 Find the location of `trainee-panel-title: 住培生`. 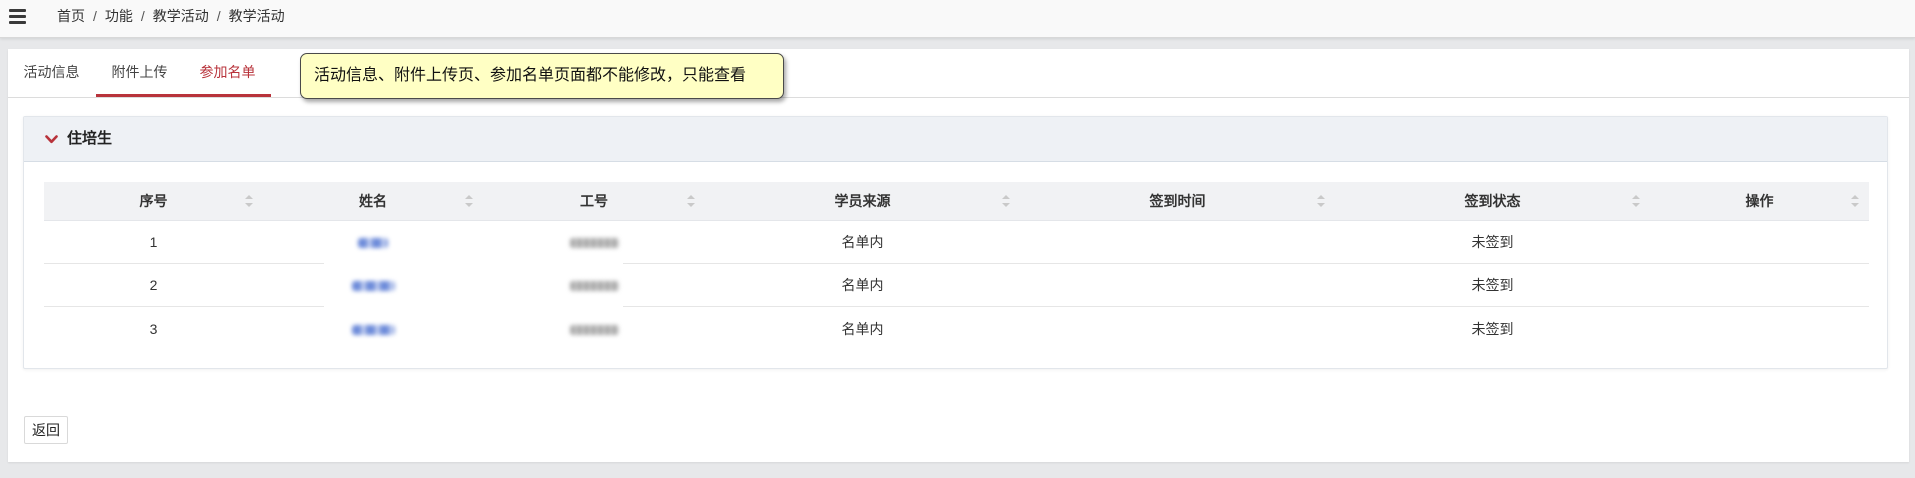

trainee-panel-title: 住培生 is located at coordinates (90, 138).